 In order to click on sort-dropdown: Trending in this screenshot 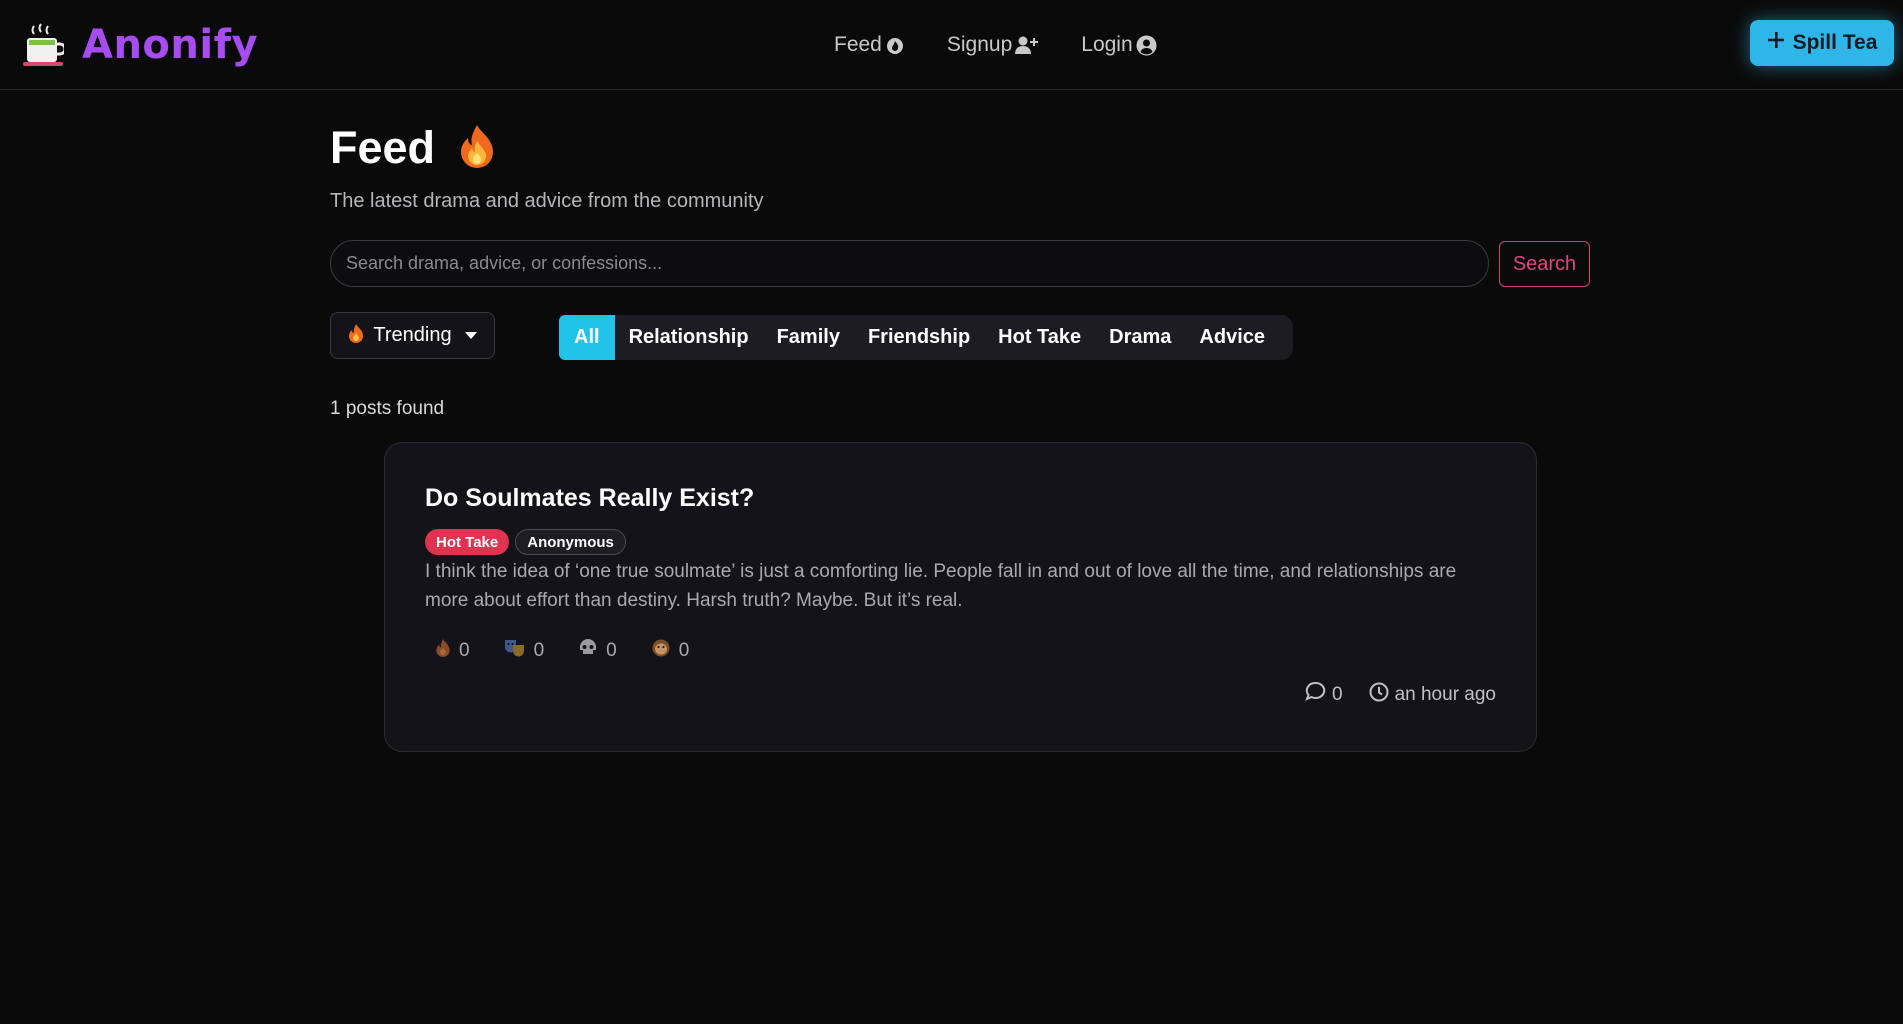, I will do `click(412, 335)`.